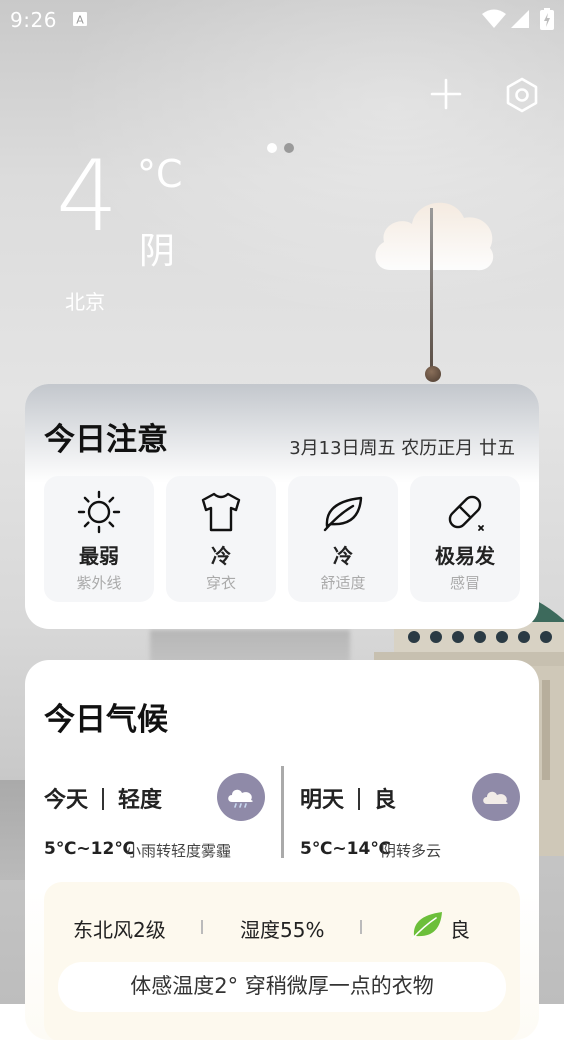  I want to click on tomorrow-temp-range: 5℃~14℃, so click(345, 849).